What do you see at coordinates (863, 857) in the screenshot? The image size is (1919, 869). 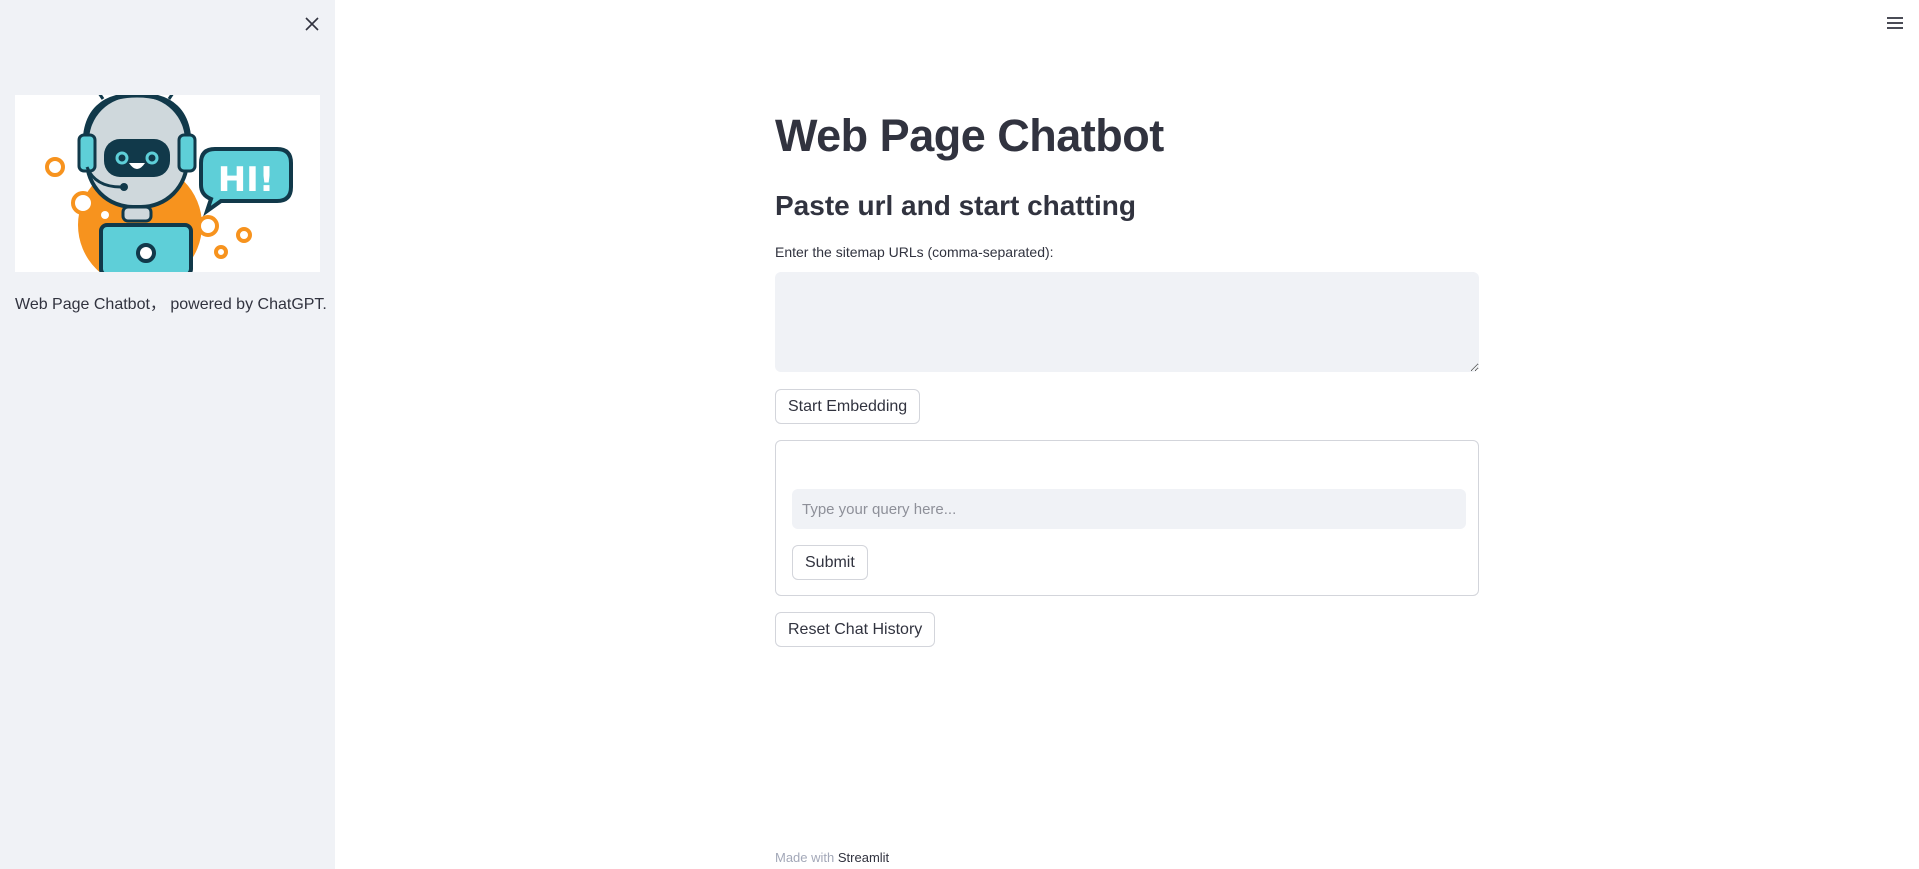 I see `streamlit-link: Streamlit` at bounding box center [863, 857].